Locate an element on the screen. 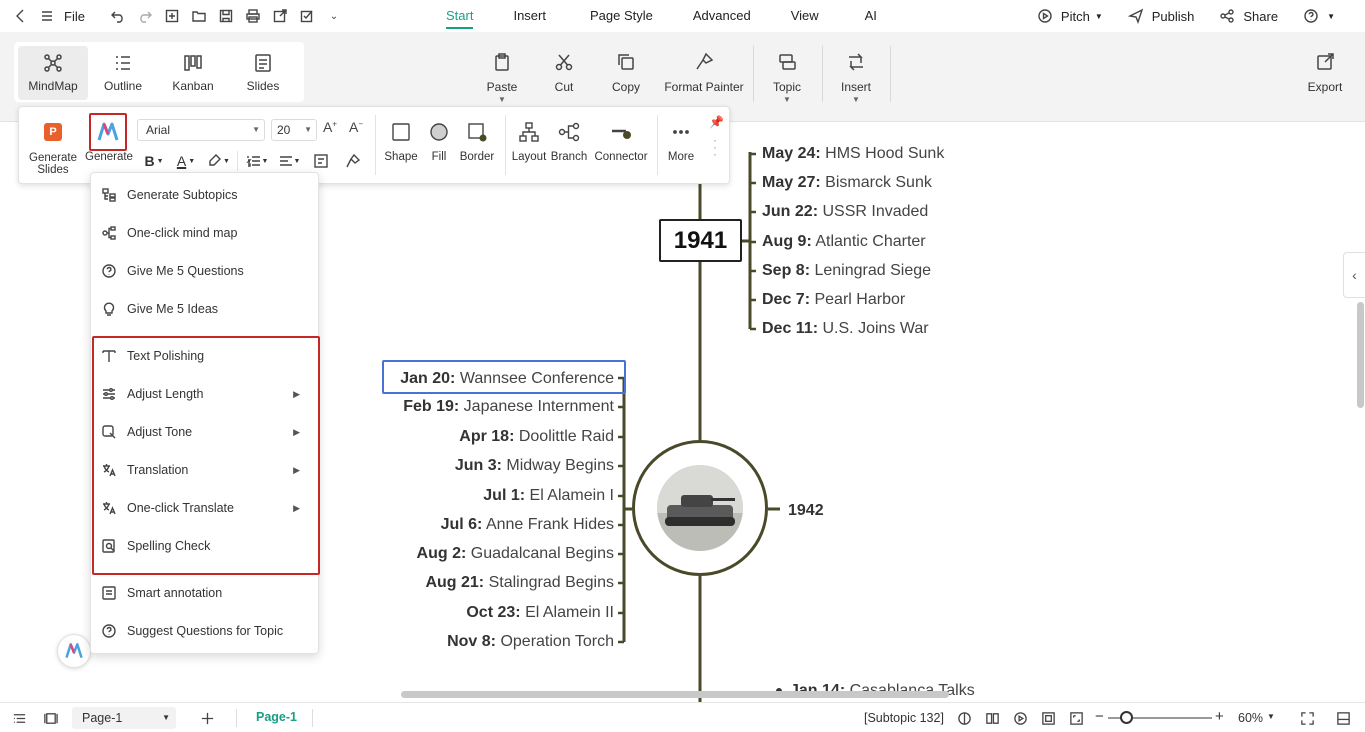 The height and width of the screenshot is (732, 1365). connector-button: Connector is located at coordinates (621, 142).